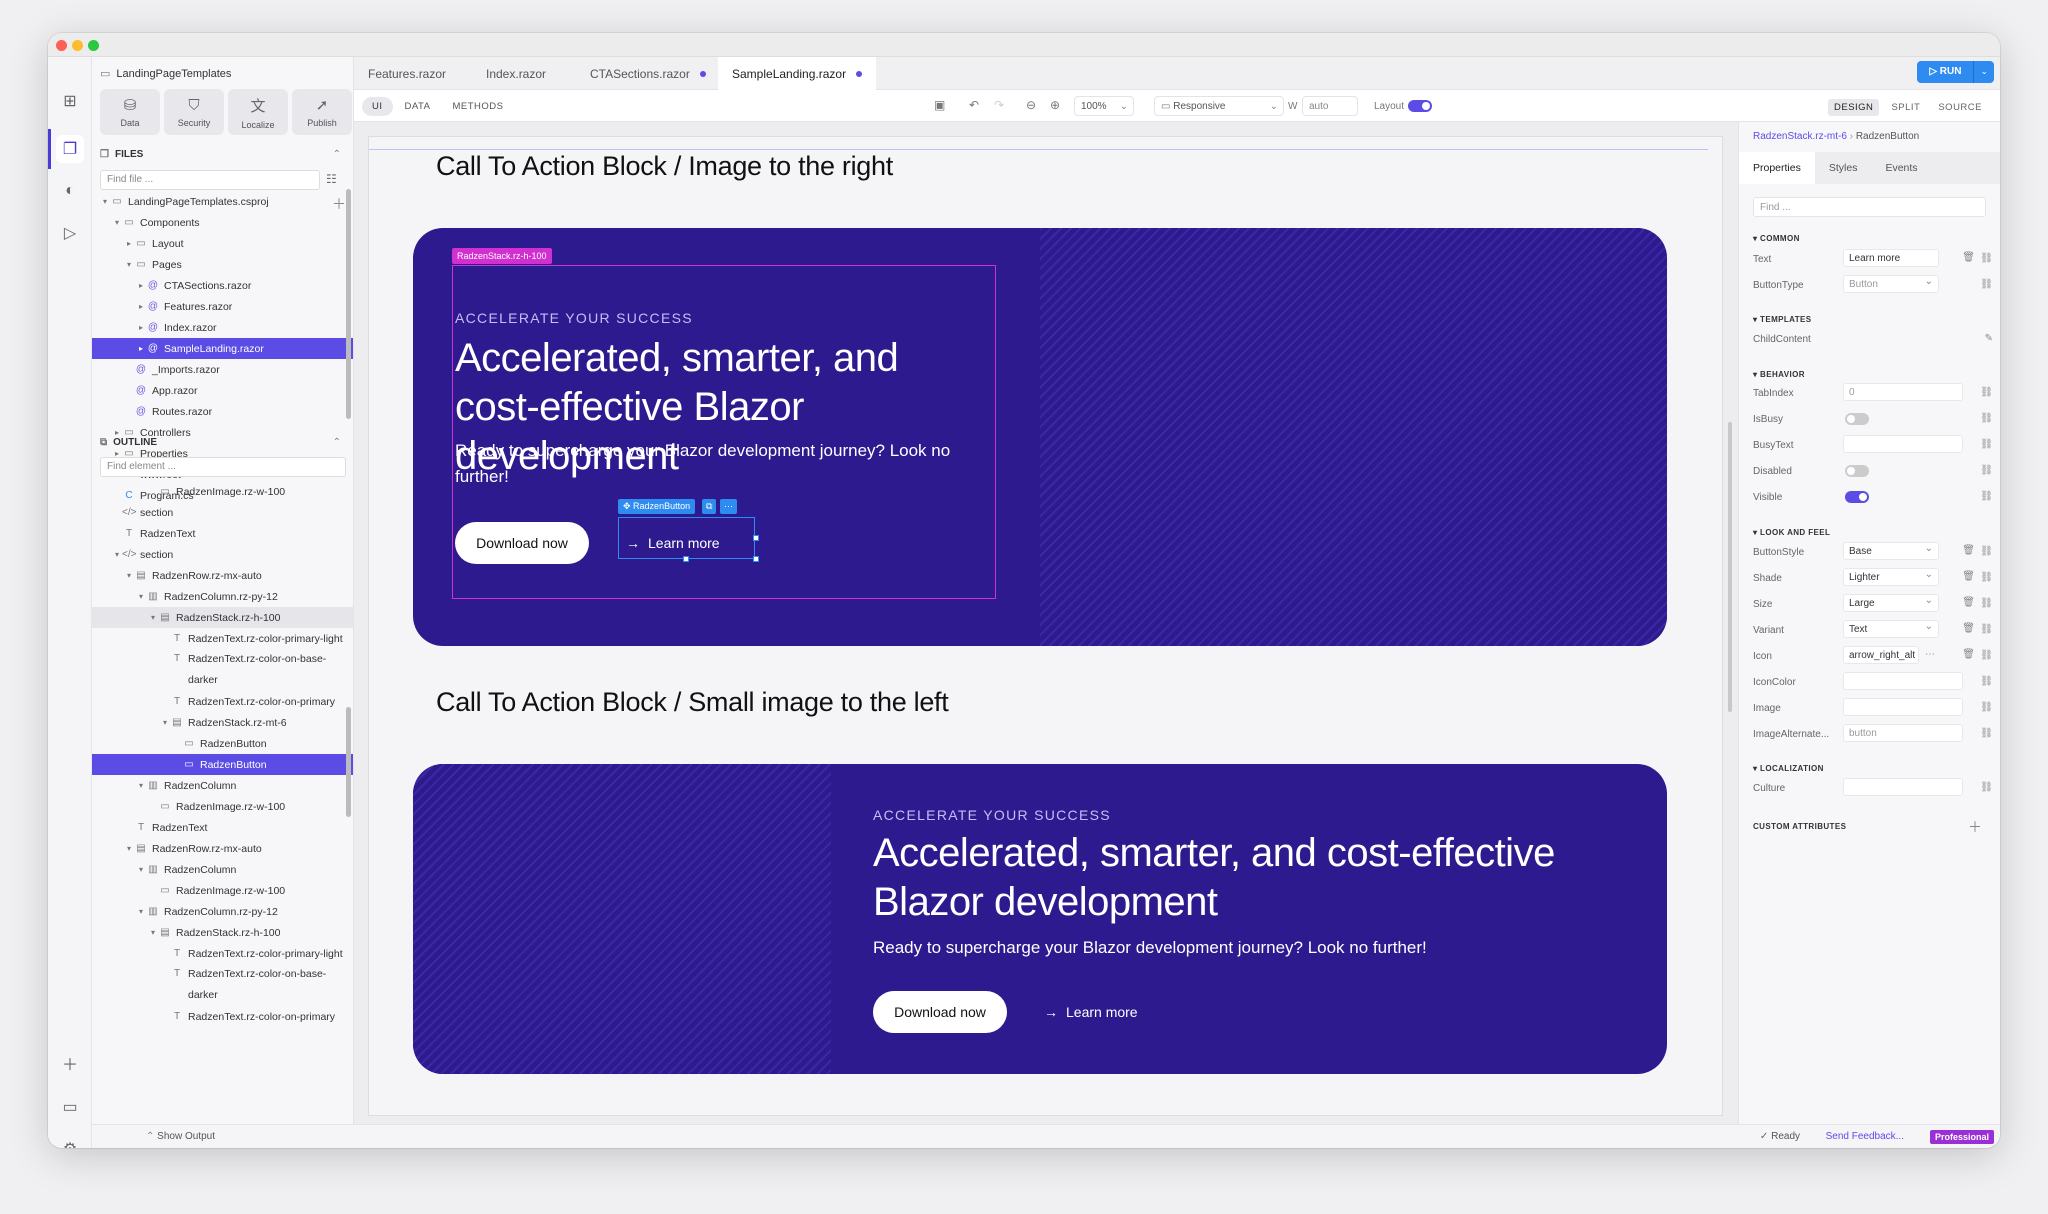  I want to click on add-attribute-icon: ＋, so click(1975, 827).